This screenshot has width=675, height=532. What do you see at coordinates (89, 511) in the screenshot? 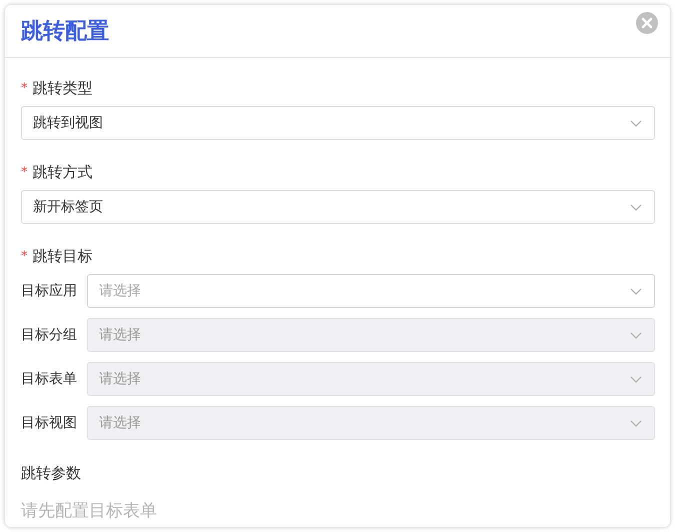
I see `hint-text: 请先配置目标表单` at bounding box center [89, 511].